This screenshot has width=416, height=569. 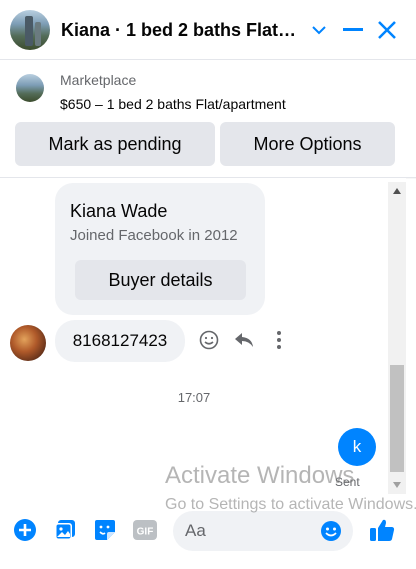 I want to click on gif-icon: GIF, so click(x=145, y=530).